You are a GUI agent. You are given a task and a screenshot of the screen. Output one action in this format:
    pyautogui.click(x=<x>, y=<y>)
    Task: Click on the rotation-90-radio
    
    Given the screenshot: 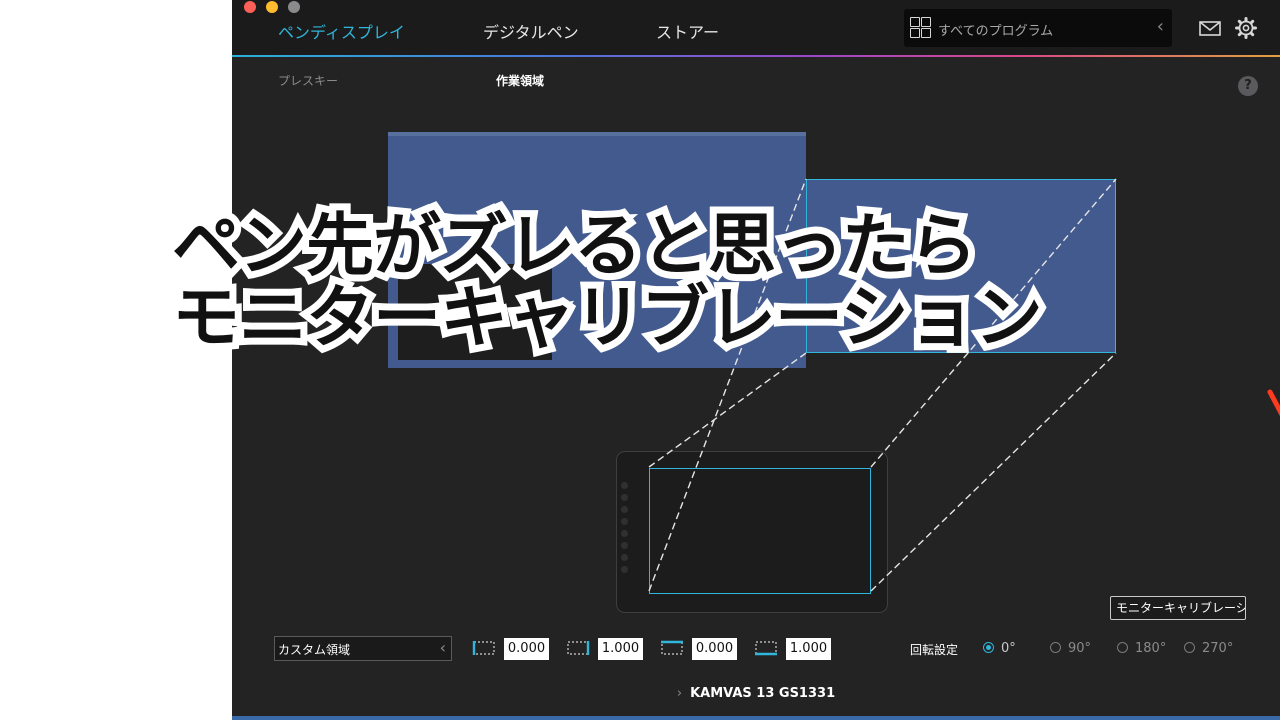 What is the action you would take?
    pyautogui.click(x=1055, y=647)
    